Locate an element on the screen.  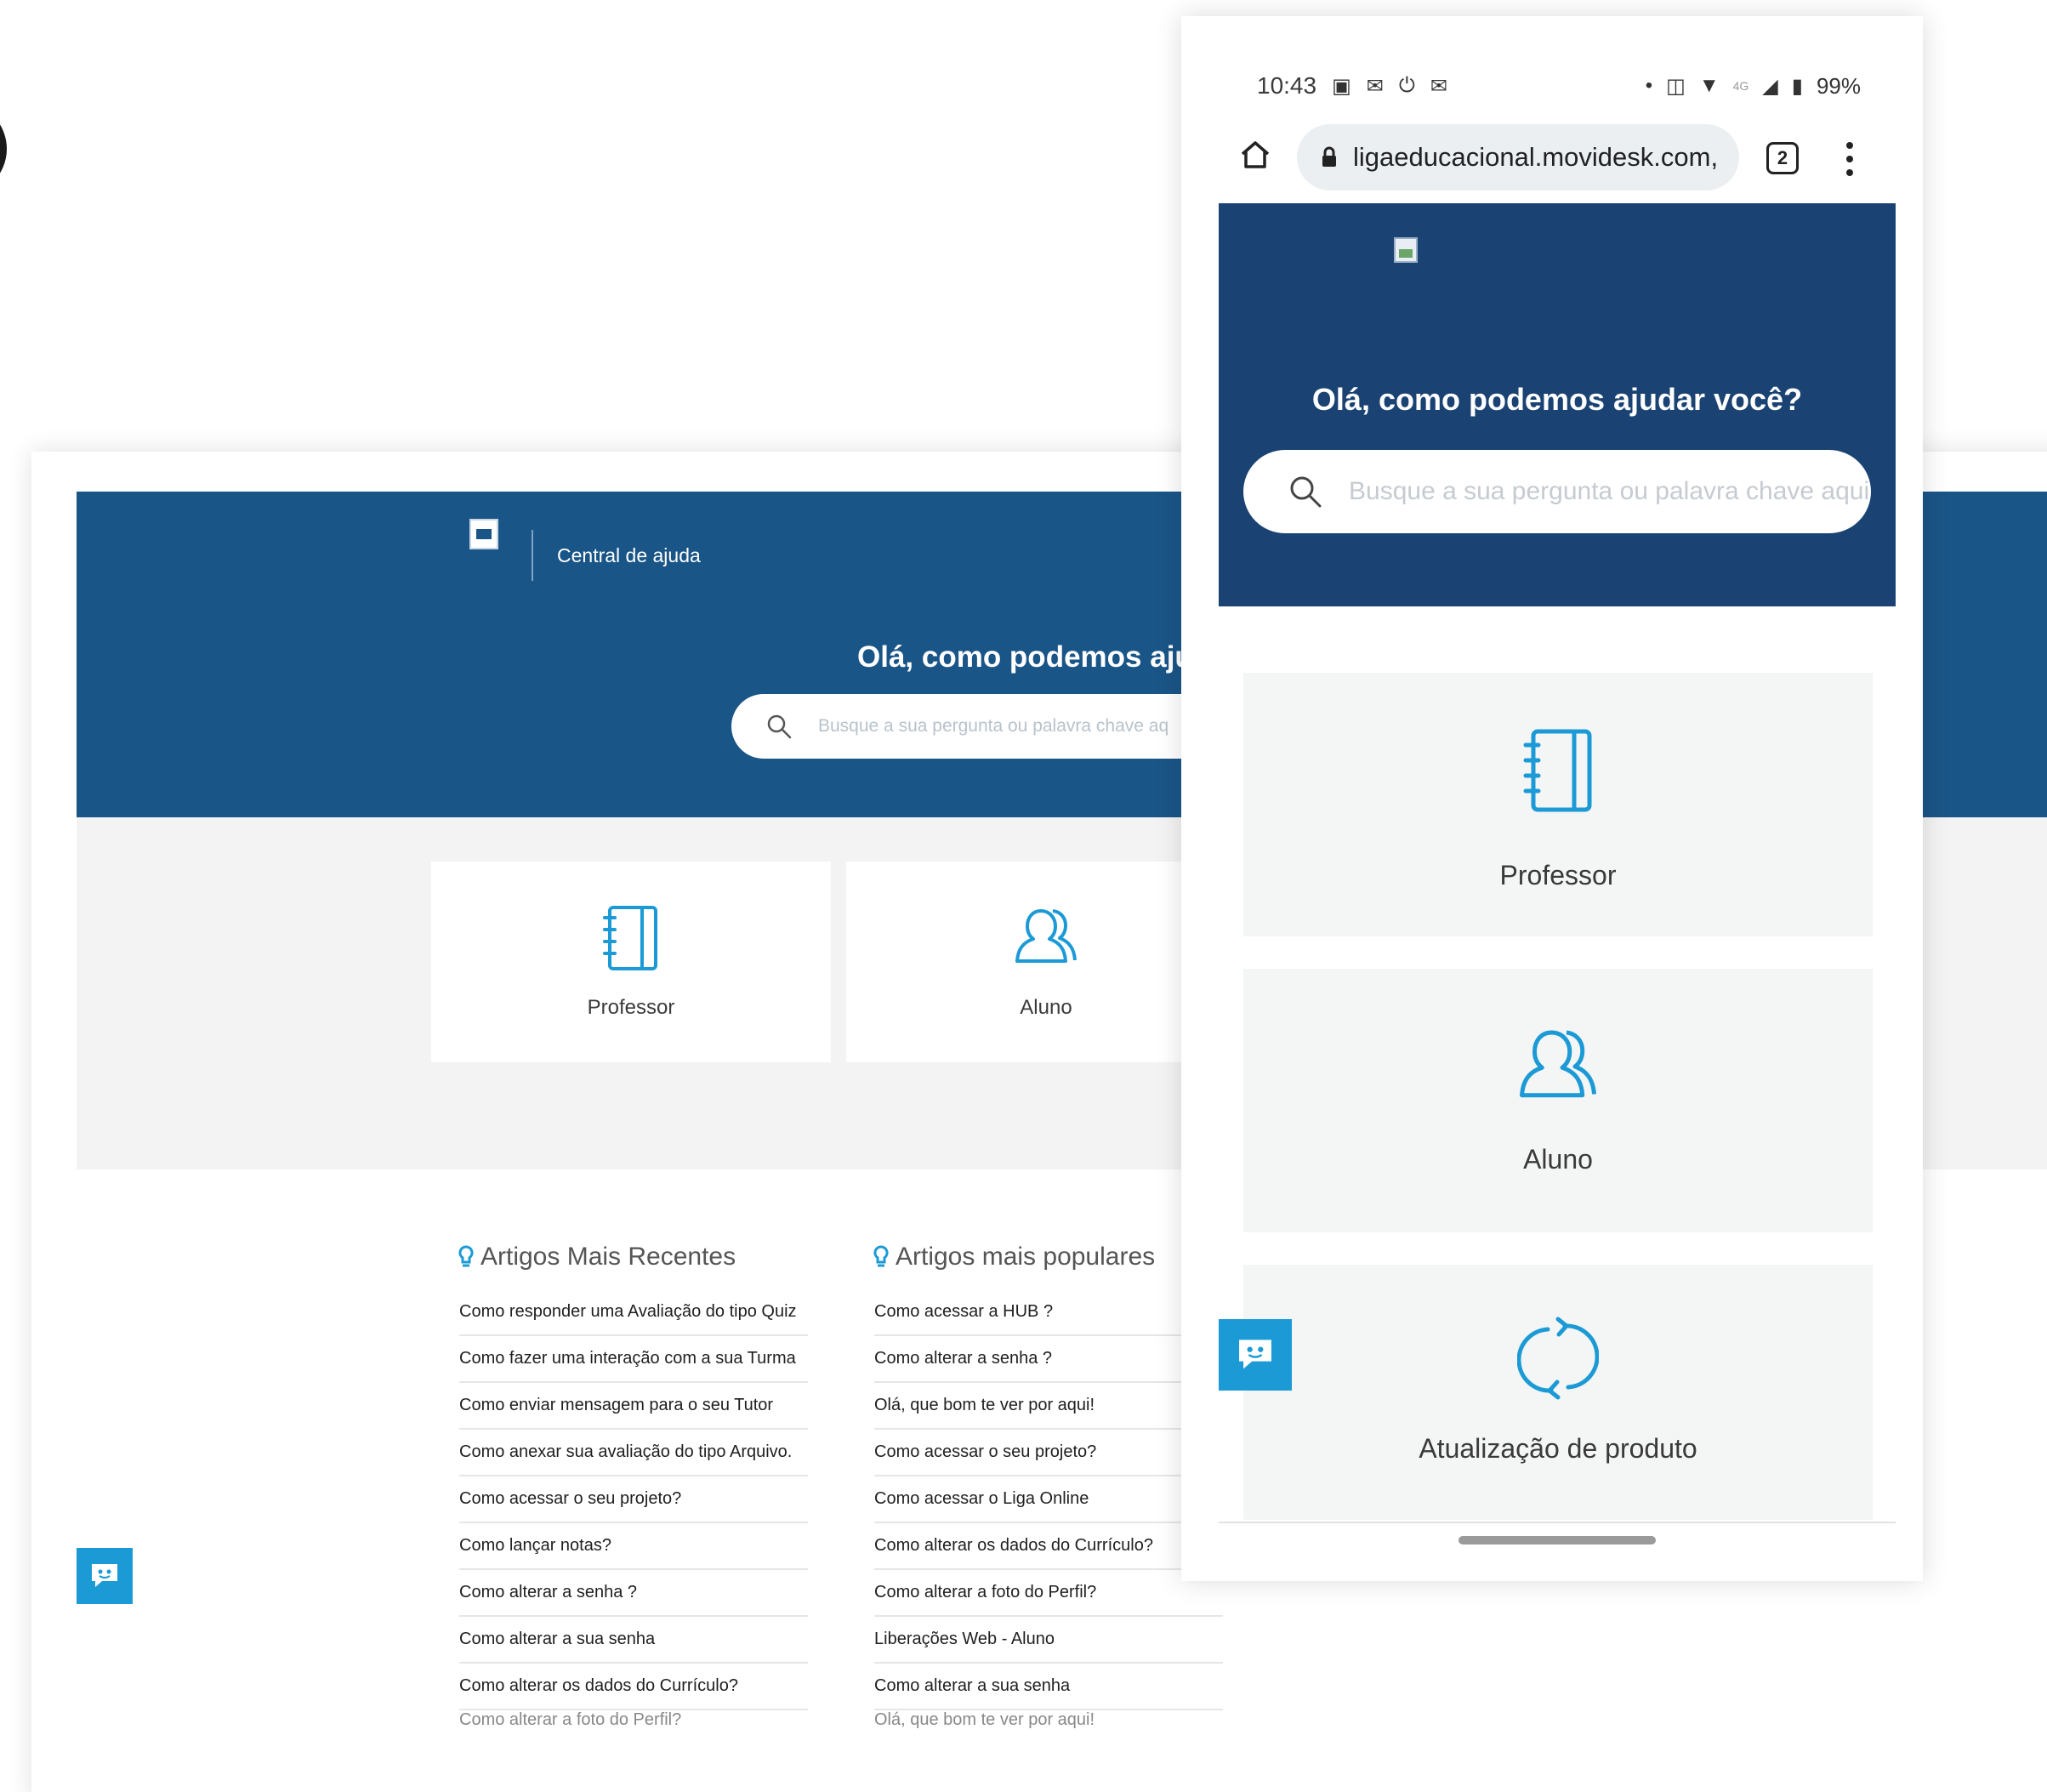
url-bar: ligaeducacional.movidesk.com, is located at coordinates (1518, 157).